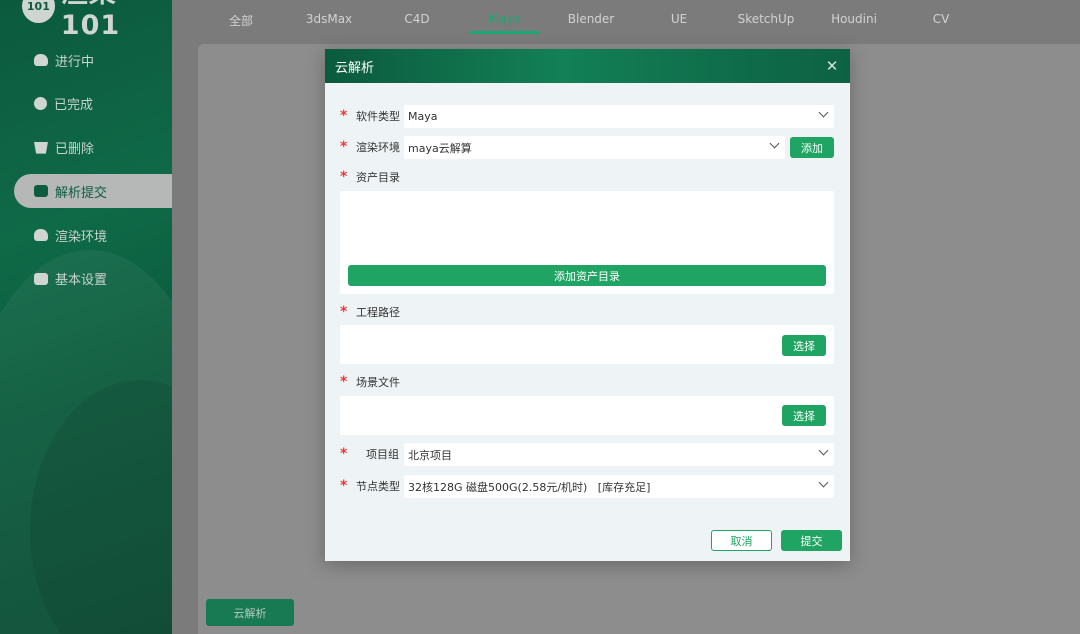  Describe the element at coordinates (41, 147) in the screenshot. I see `trash-icon` at that location.